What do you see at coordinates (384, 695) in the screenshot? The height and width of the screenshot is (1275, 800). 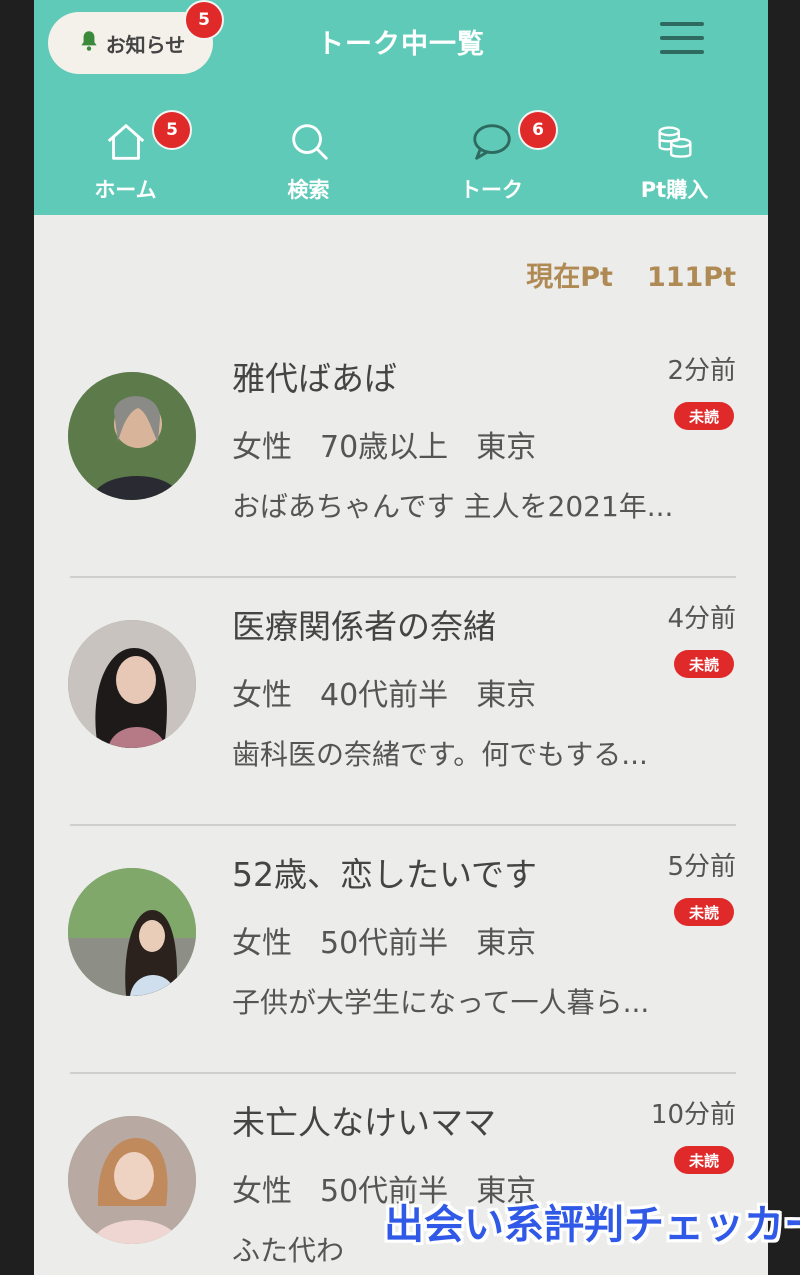 I see `profile-age: 40代前半` at bounding box center [384, 695].